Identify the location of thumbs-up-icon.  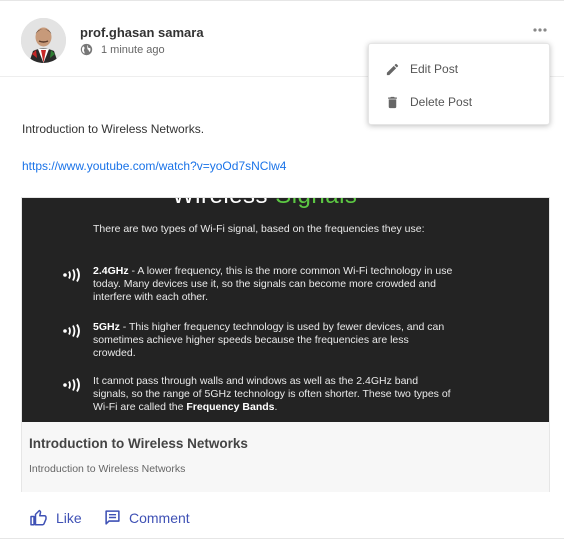
(38, 517).